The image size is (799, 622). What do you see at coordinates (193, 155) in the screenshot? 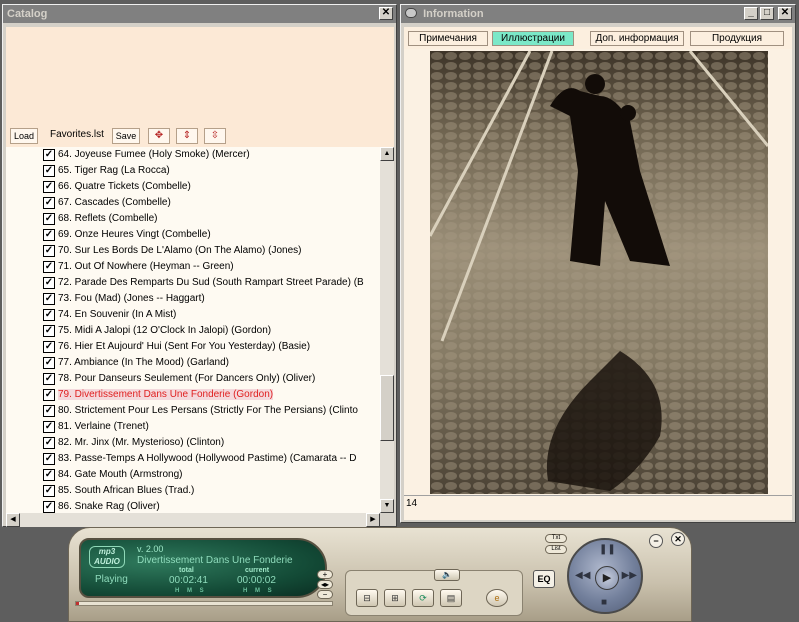
I see `list-item: ✓ 64. Joyeuse Fumee (Holy Smoke) (Mercer)` at bounding box center [193, 155].